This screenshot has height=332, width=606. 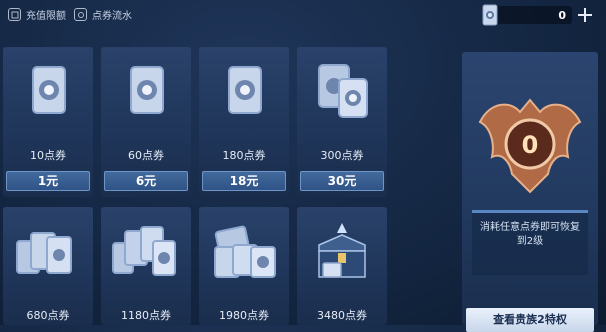 What do you see at coordinates (244, 181) in the screenshot?
I see `price-button: 18元` at bounding box center [244, 181].